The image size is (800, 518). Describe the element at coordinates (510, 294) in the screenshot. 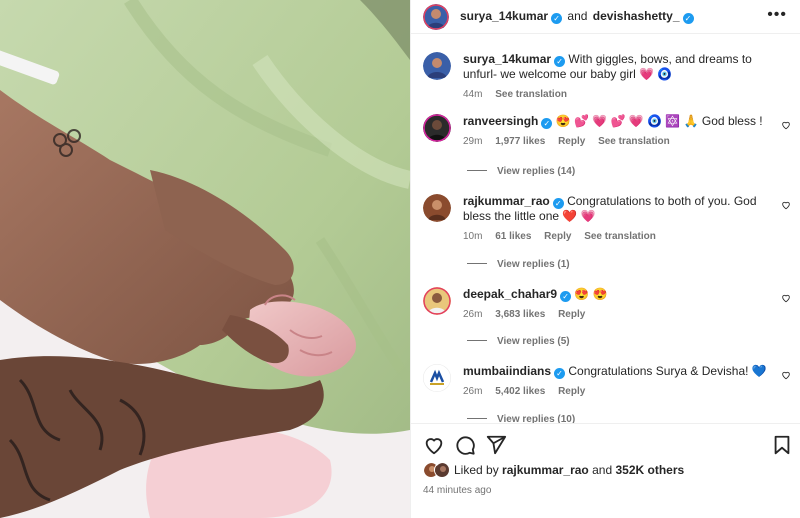

I see `comment-username: deepak_chahar9` at that location.